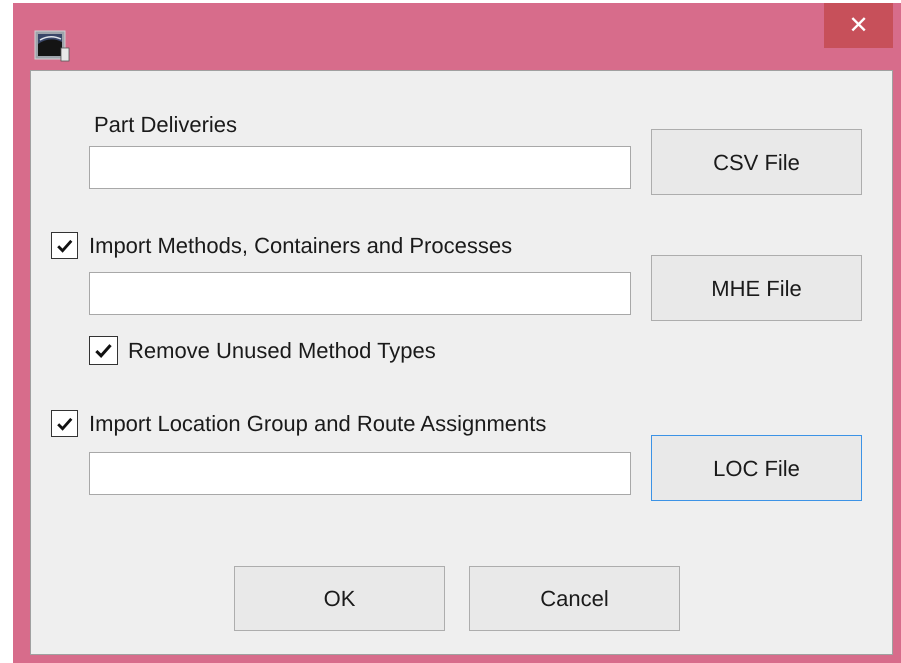 This screenshot has width=901, height=663. What do you see at coordinates (574, 598) in the screenshot?
I see `dialog-button: Cancel` at bounding box center [574, 598].